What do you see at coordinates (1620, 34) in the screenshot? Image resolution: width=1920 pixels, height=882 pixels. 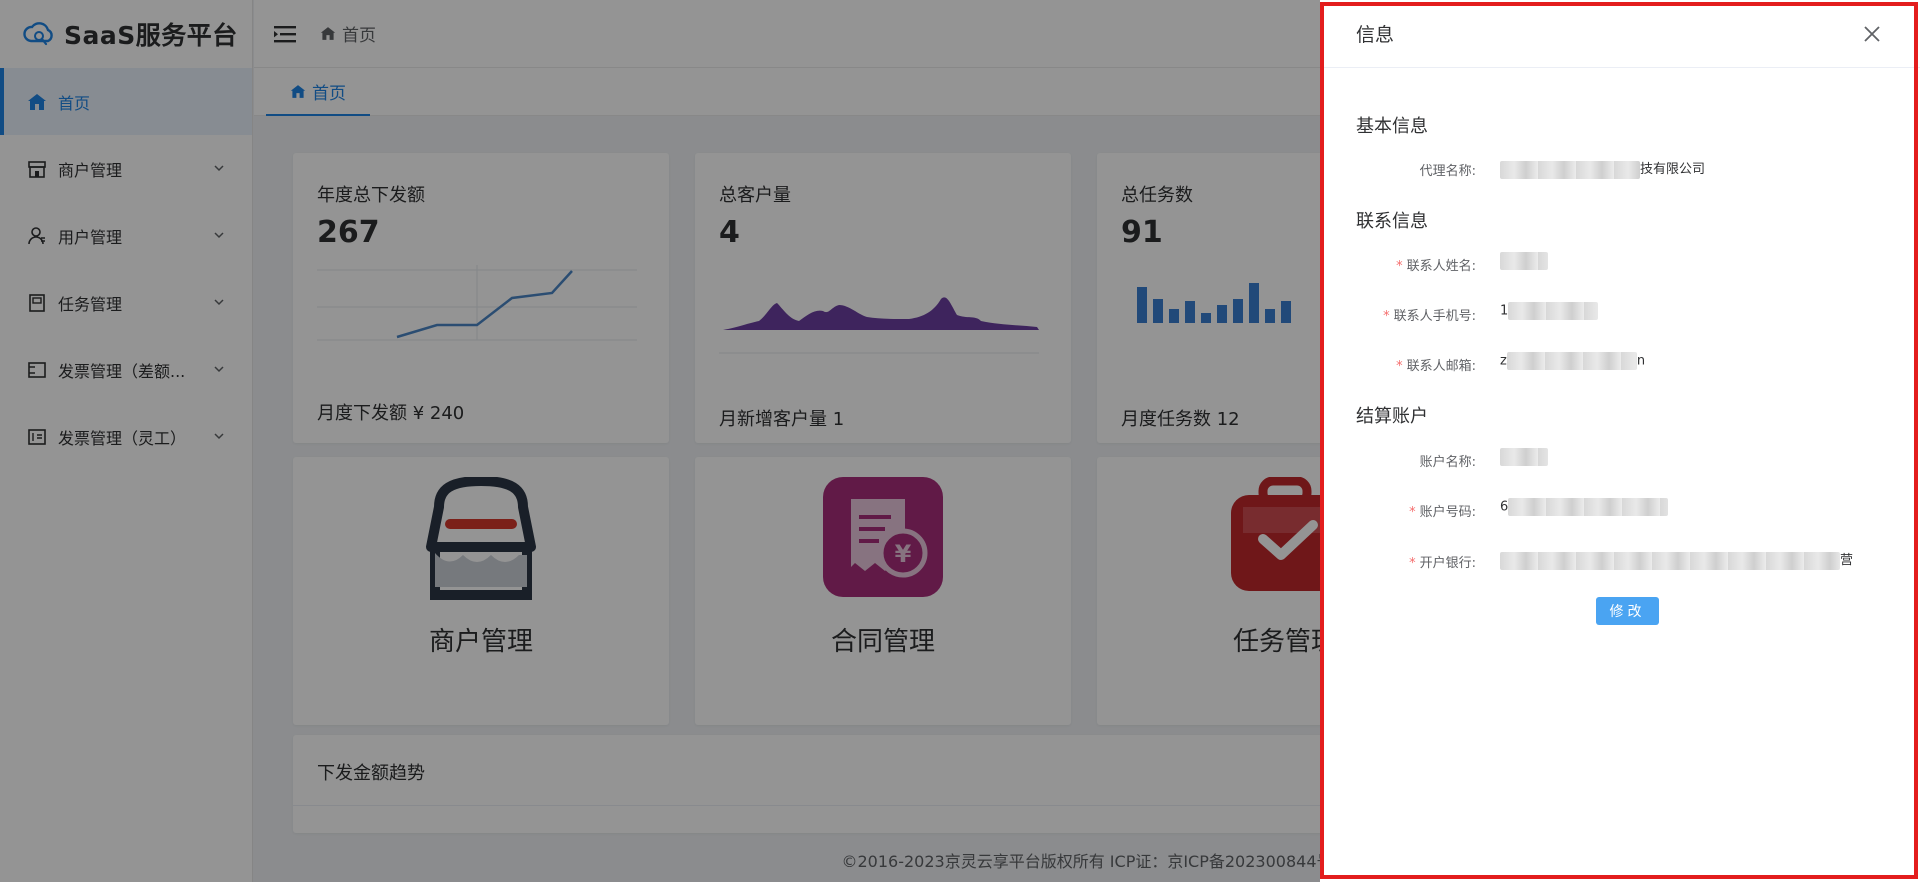 I see `drawer-header: 信息` at bounding box center [1620, 34].